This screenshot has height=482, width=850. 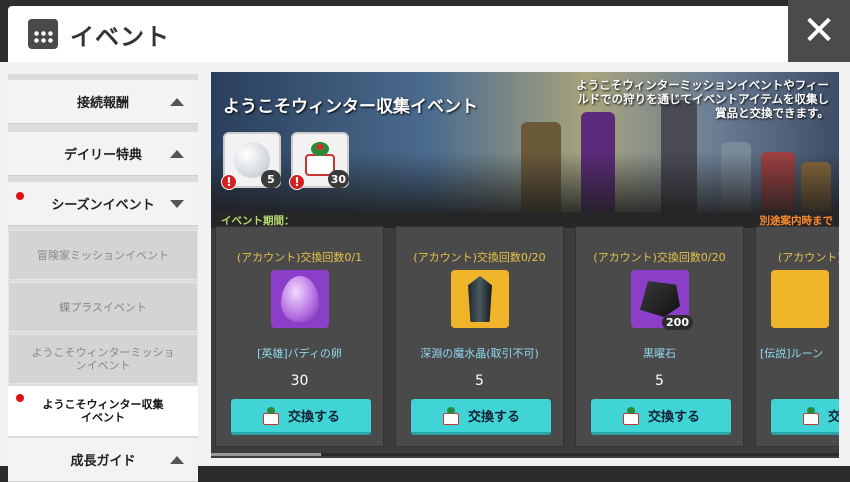 I want to click on sidebar-subitem-butterfly-plus: 蝶プラスイベント, so click(x=103, y=307).